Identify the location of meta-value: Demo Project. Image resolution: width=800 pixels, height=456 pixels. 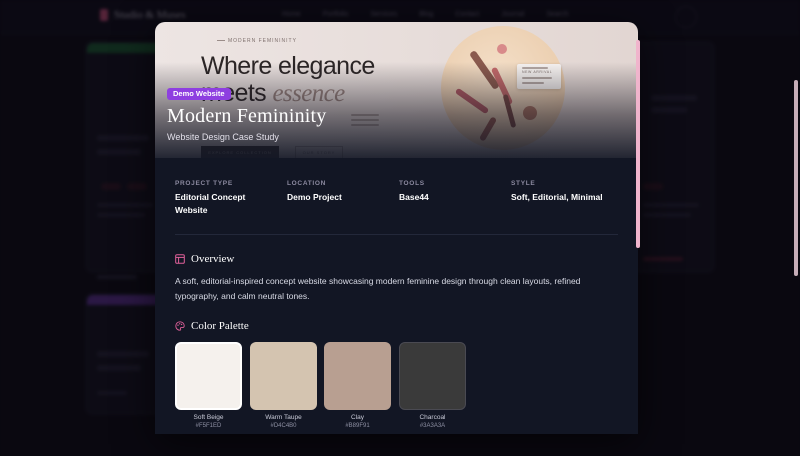
(314, 197).